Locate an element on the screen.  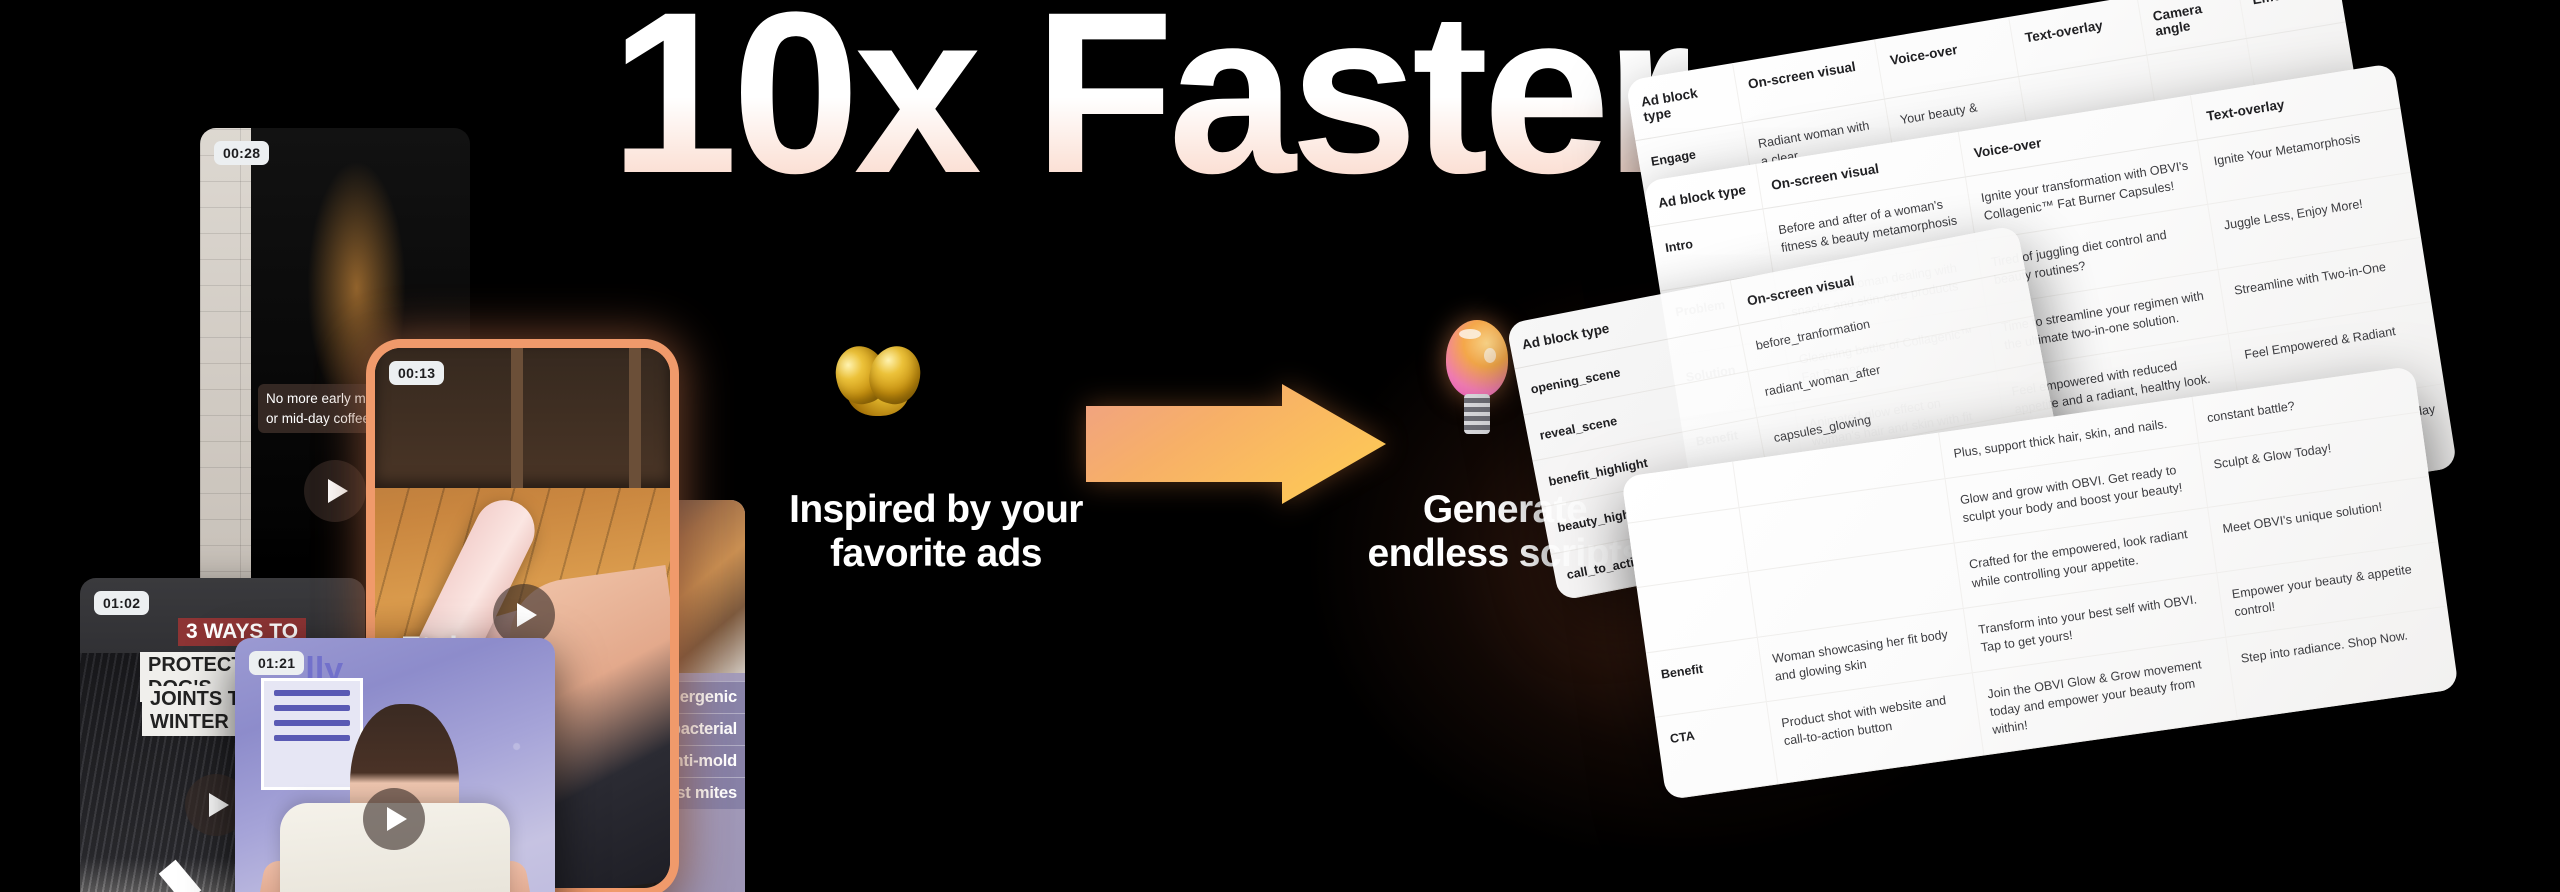
video-timestamp: 01:02 is located at coordinates (122, 603).